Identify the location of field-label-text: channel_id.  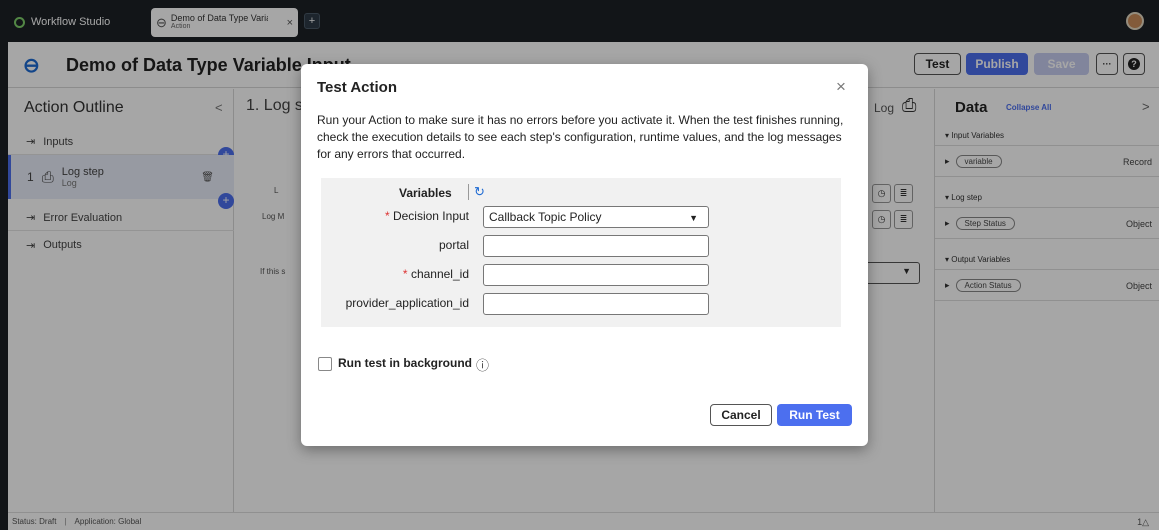
(439, 274).